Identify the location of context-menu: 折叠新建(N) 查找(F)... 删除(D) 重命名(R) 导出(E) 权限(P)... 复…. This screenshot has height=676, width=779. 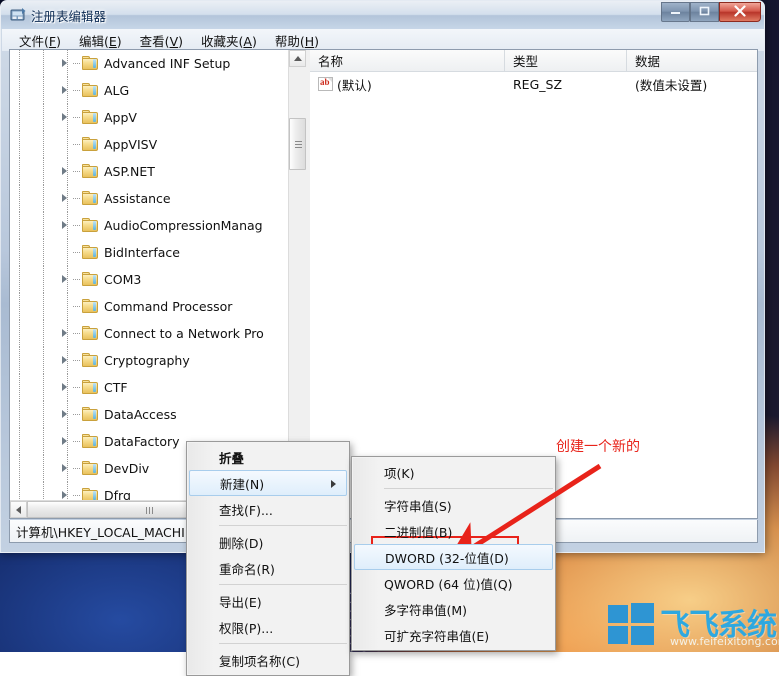
(268, 558).